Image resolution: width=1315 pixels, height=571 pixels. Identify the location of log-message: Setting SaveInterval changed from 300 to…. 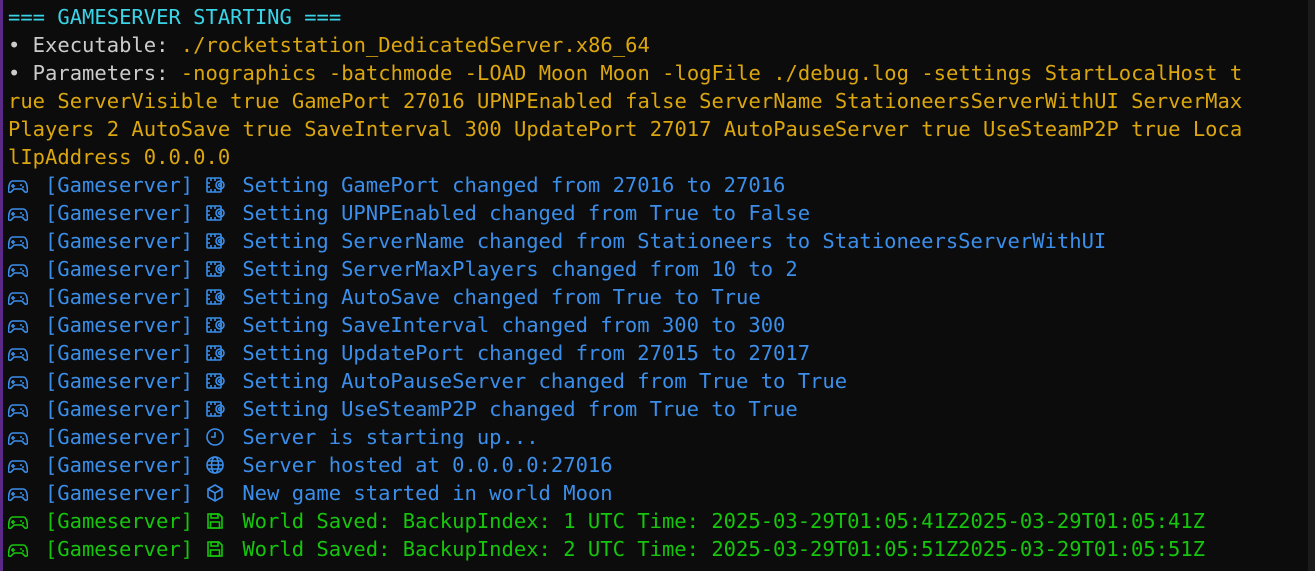
(514, 325).